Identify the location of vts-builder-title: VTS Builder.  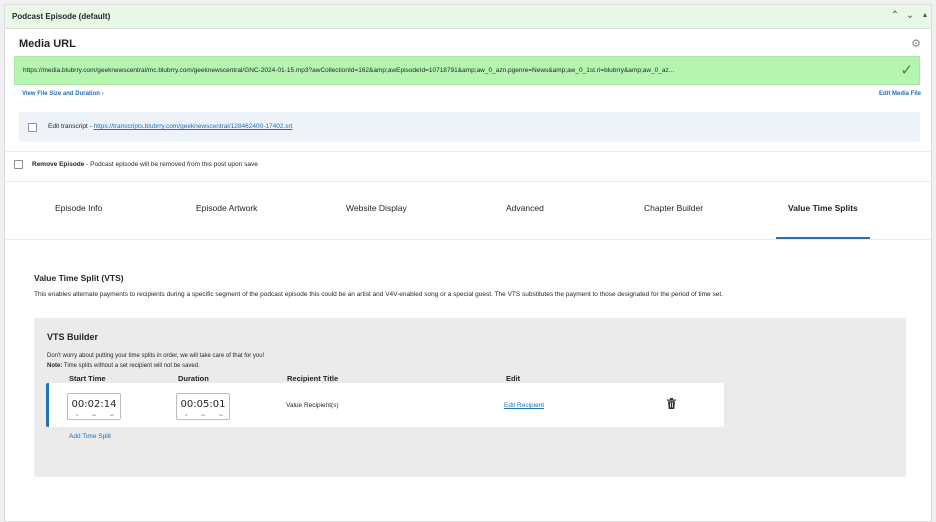
(73, 337).